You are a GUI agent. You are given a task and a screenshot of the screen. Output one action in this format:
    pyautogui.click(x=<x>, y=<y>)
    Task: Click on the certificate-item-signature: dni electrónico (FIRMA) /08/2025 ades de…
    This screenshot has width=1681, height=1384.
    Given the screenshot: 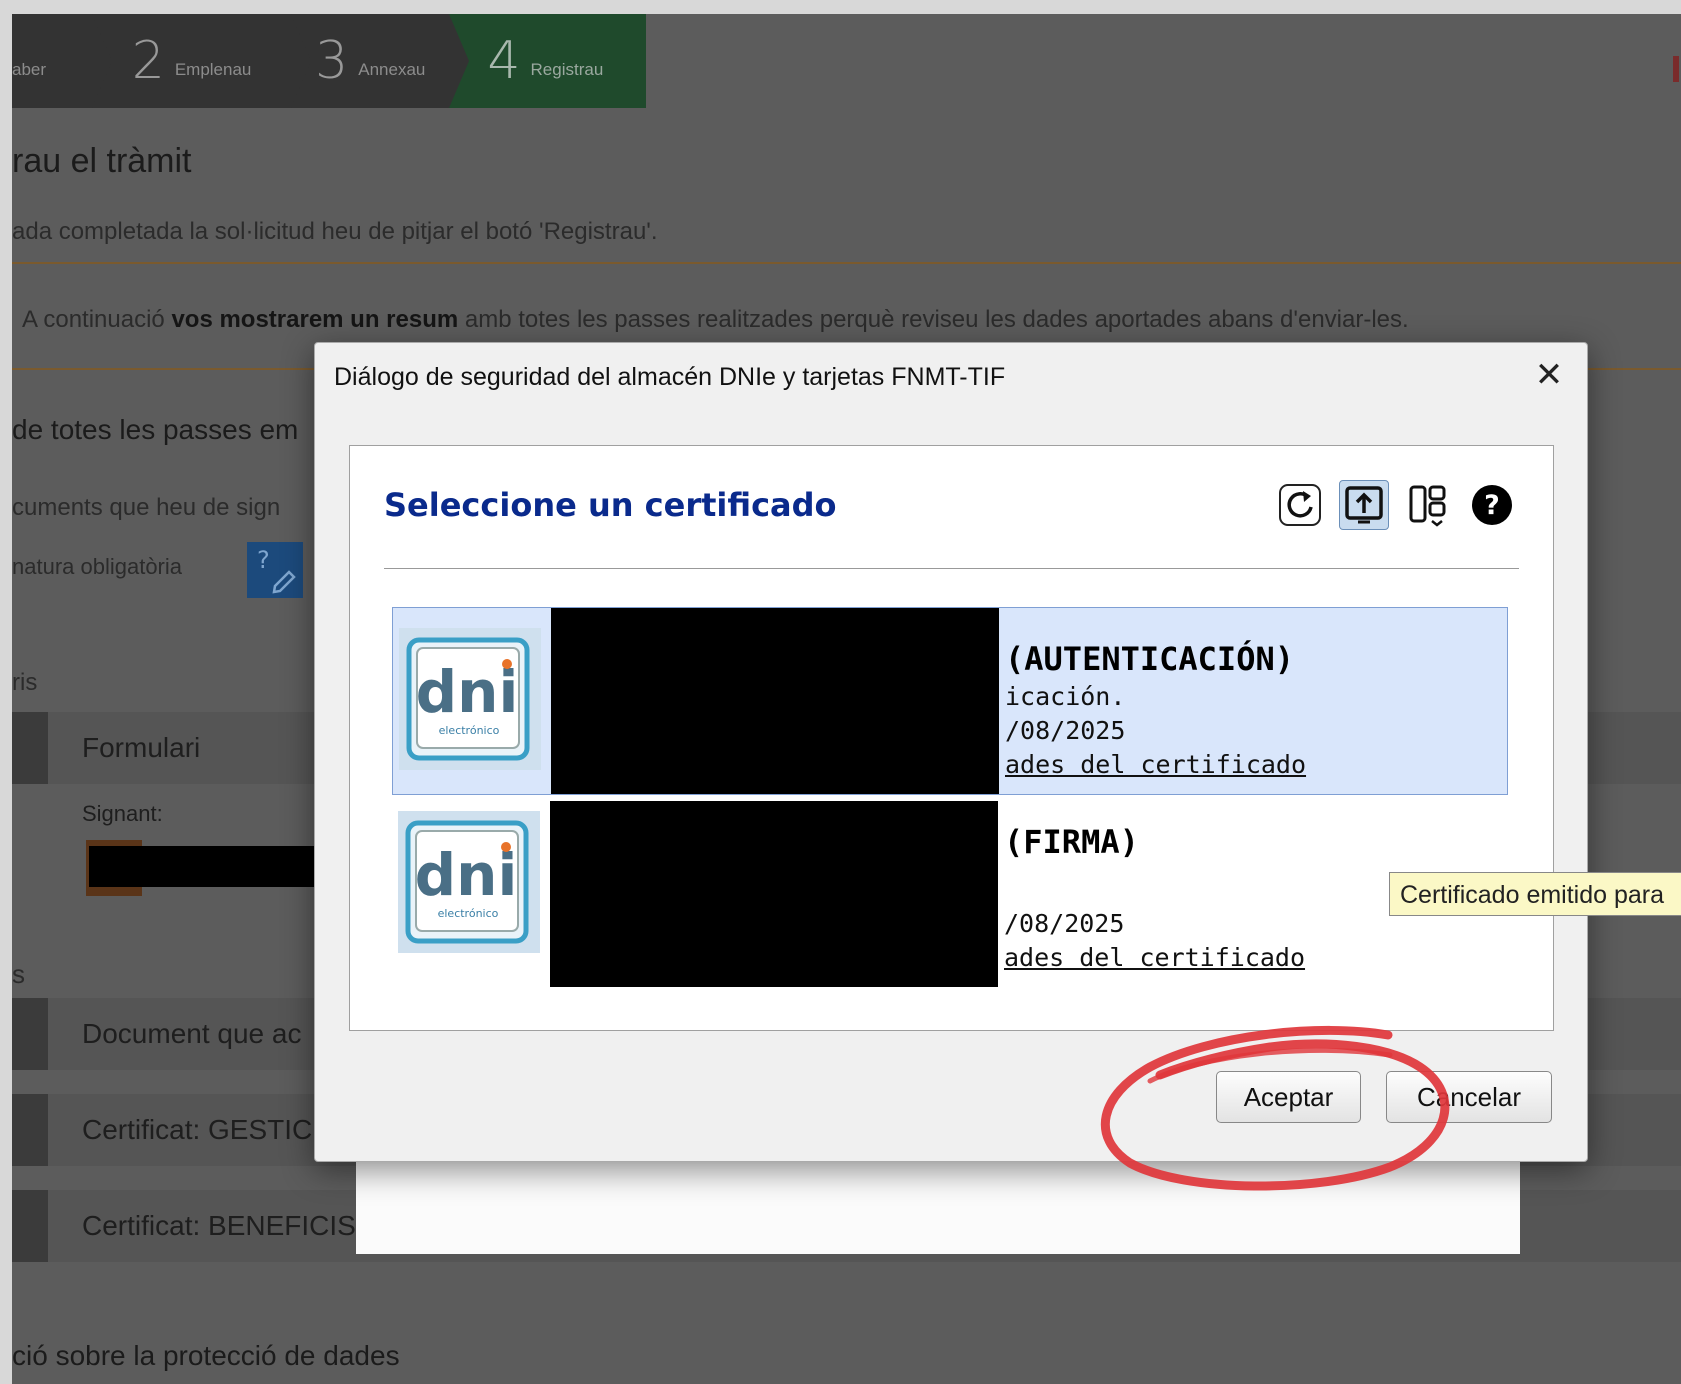 What is the action you would take?
    pyautogui.click(x=949, y=894)
    